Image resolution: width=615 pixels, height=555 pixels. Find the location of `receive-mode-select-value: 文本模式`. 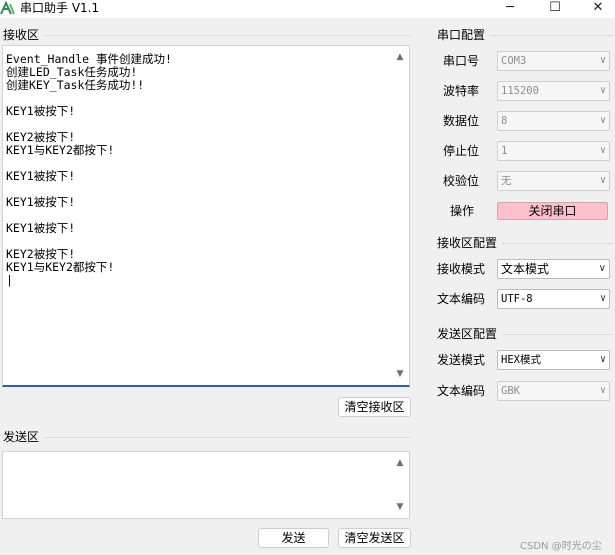

receive-mode-select-value: 文本模式 is located at coordinates (525, 269).